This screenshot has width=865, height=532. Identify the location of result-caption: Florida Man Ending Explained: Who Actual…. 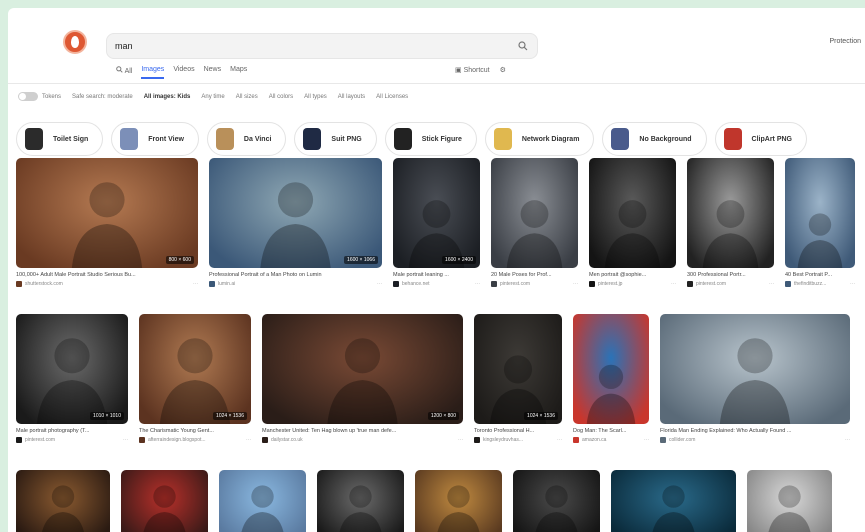
(755, 431).